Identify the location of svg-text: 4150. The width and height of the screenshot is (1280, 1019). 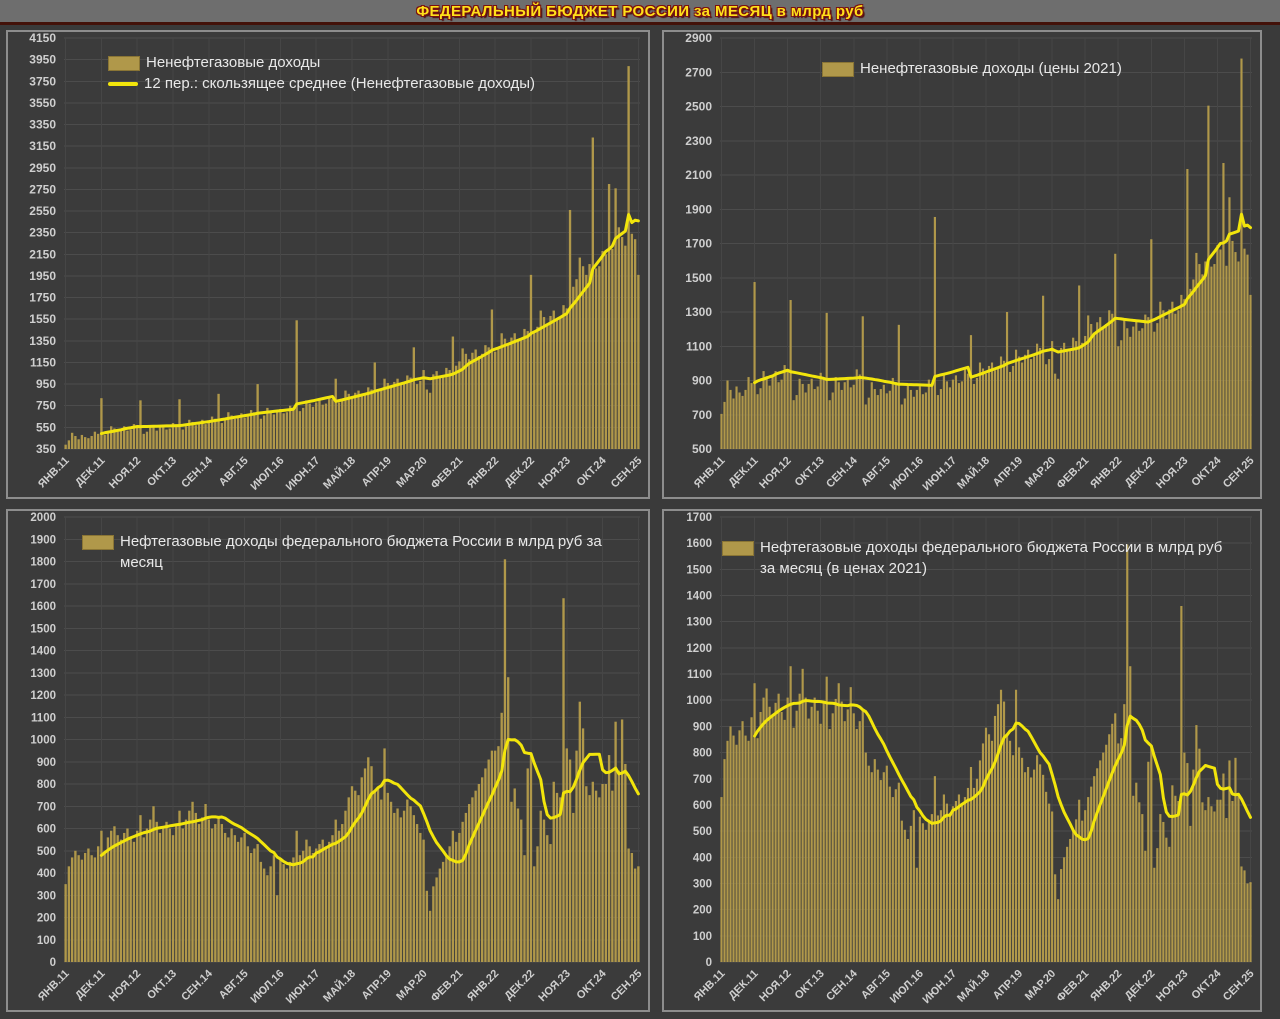
(42, 38).